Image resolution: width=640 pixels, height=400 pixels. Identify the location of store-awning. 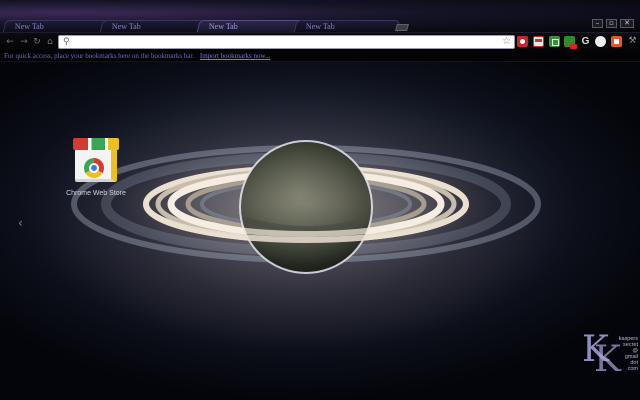
(96, 144).